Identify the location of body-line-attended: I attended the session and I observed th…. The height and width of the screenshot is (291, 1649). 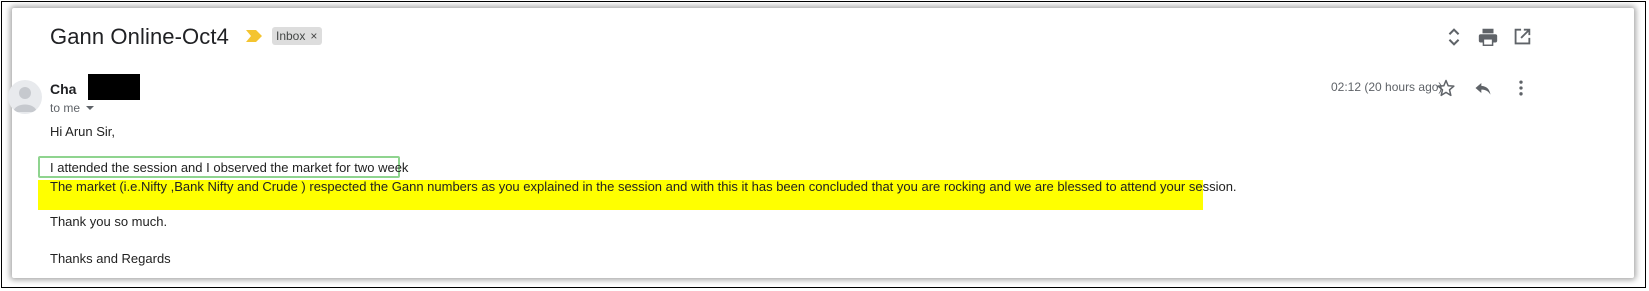
(229, 167).